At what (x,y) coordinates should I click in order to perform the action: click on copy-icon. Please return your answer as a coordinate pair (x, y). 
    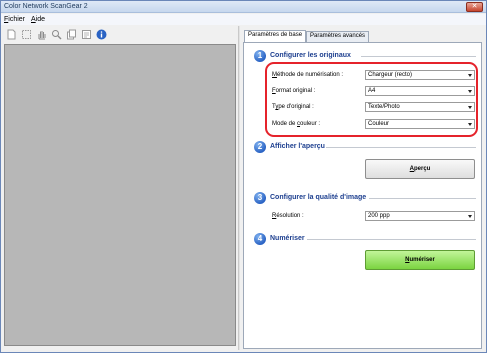
    Looking at the image, I should click on (71, 34).